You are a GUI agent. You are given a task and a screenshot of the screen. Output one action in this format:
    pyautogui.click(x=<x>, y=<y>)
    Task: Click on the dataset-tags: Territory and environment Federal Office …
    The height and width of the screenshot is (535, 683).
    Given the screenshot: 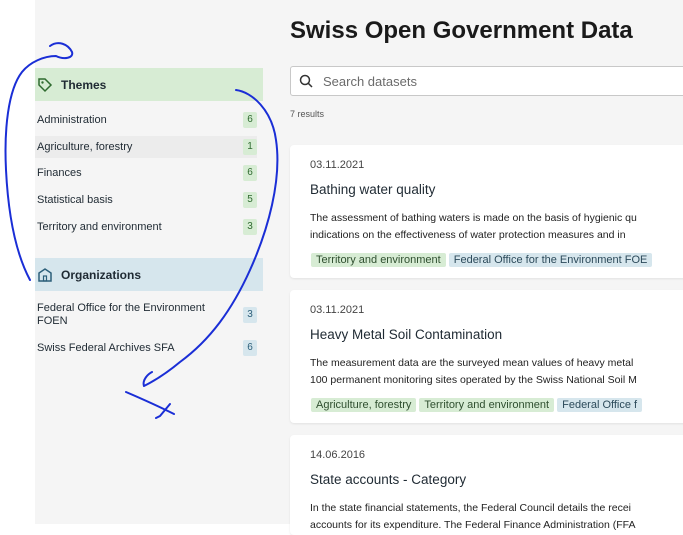 What is the action you would take?
    pyautogui.click(x=483, y=259)
    